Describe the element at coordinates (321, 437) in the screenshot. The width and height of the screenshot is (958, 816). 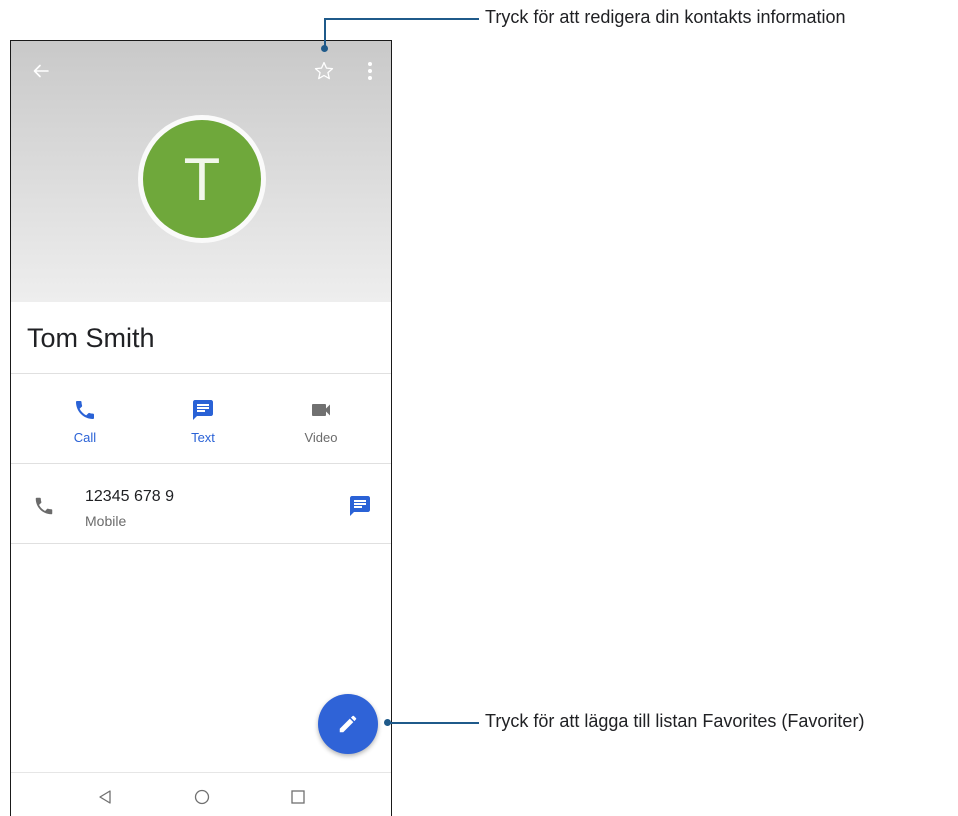
I see `video-label: Video` at that location.